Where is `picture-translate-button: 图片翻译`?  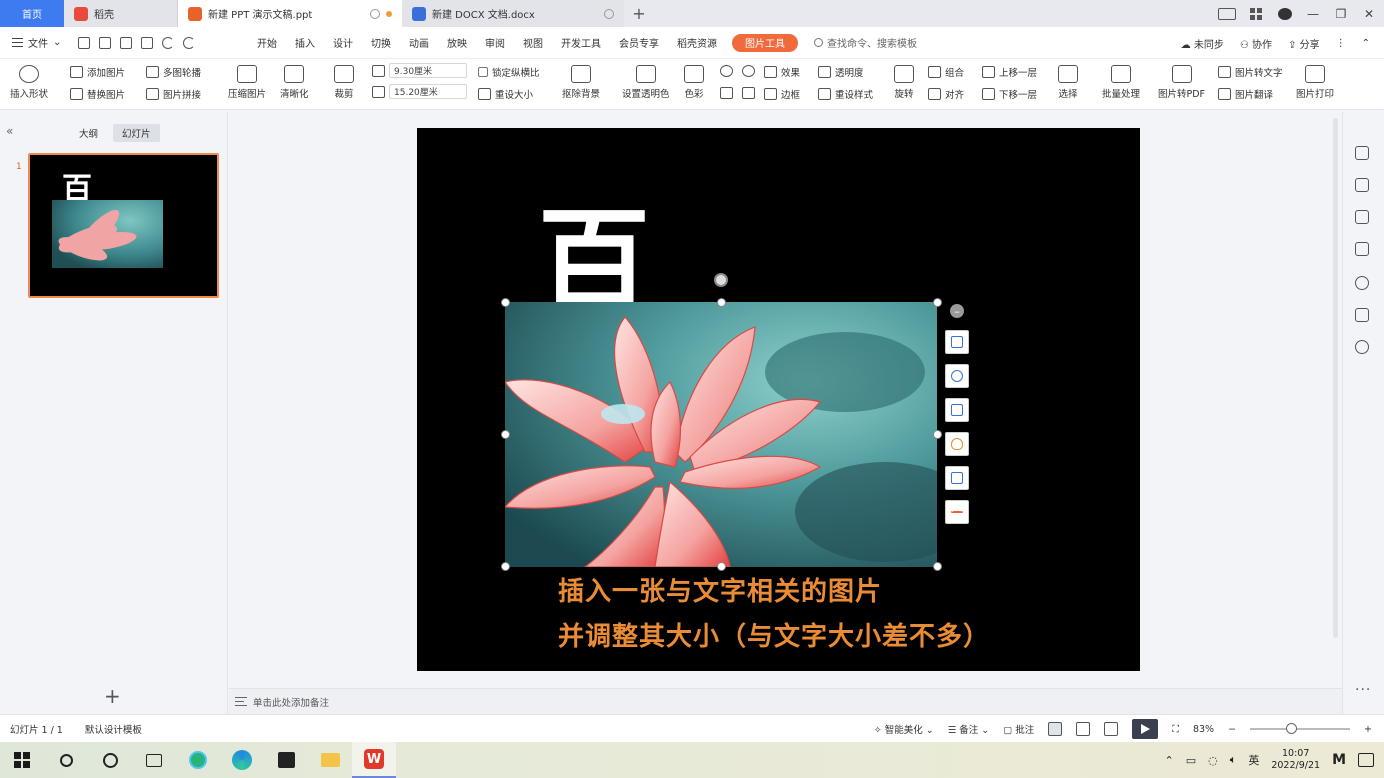
picture-translate-button: 图片翻译 is located at coordinates (1245, 94).